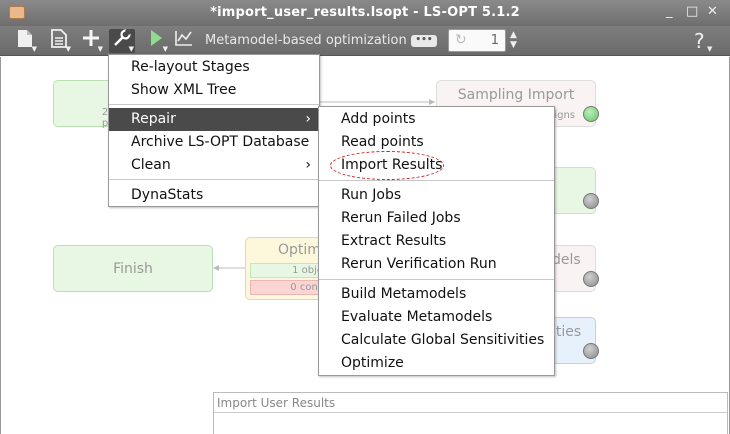 Image resolution: width=730 pixels, height=434 pixels. Describe the element at coordinates (703, 41) in the screenshot. I see `help-icon: ? ▼` at that location.